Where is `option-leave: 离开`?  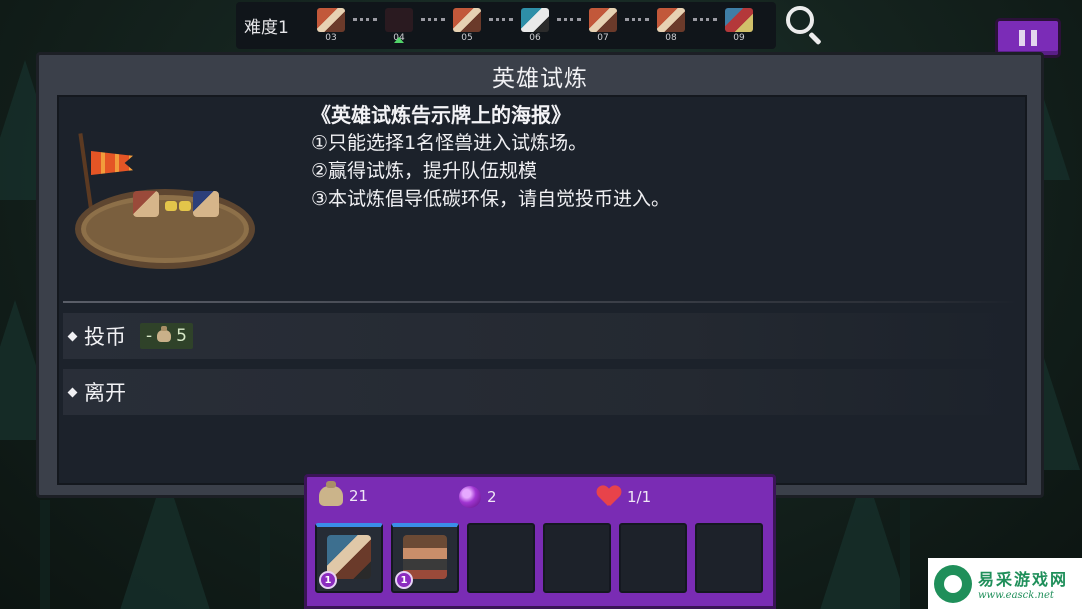 option-leave: 离开 is located at coordinates (540, 392).